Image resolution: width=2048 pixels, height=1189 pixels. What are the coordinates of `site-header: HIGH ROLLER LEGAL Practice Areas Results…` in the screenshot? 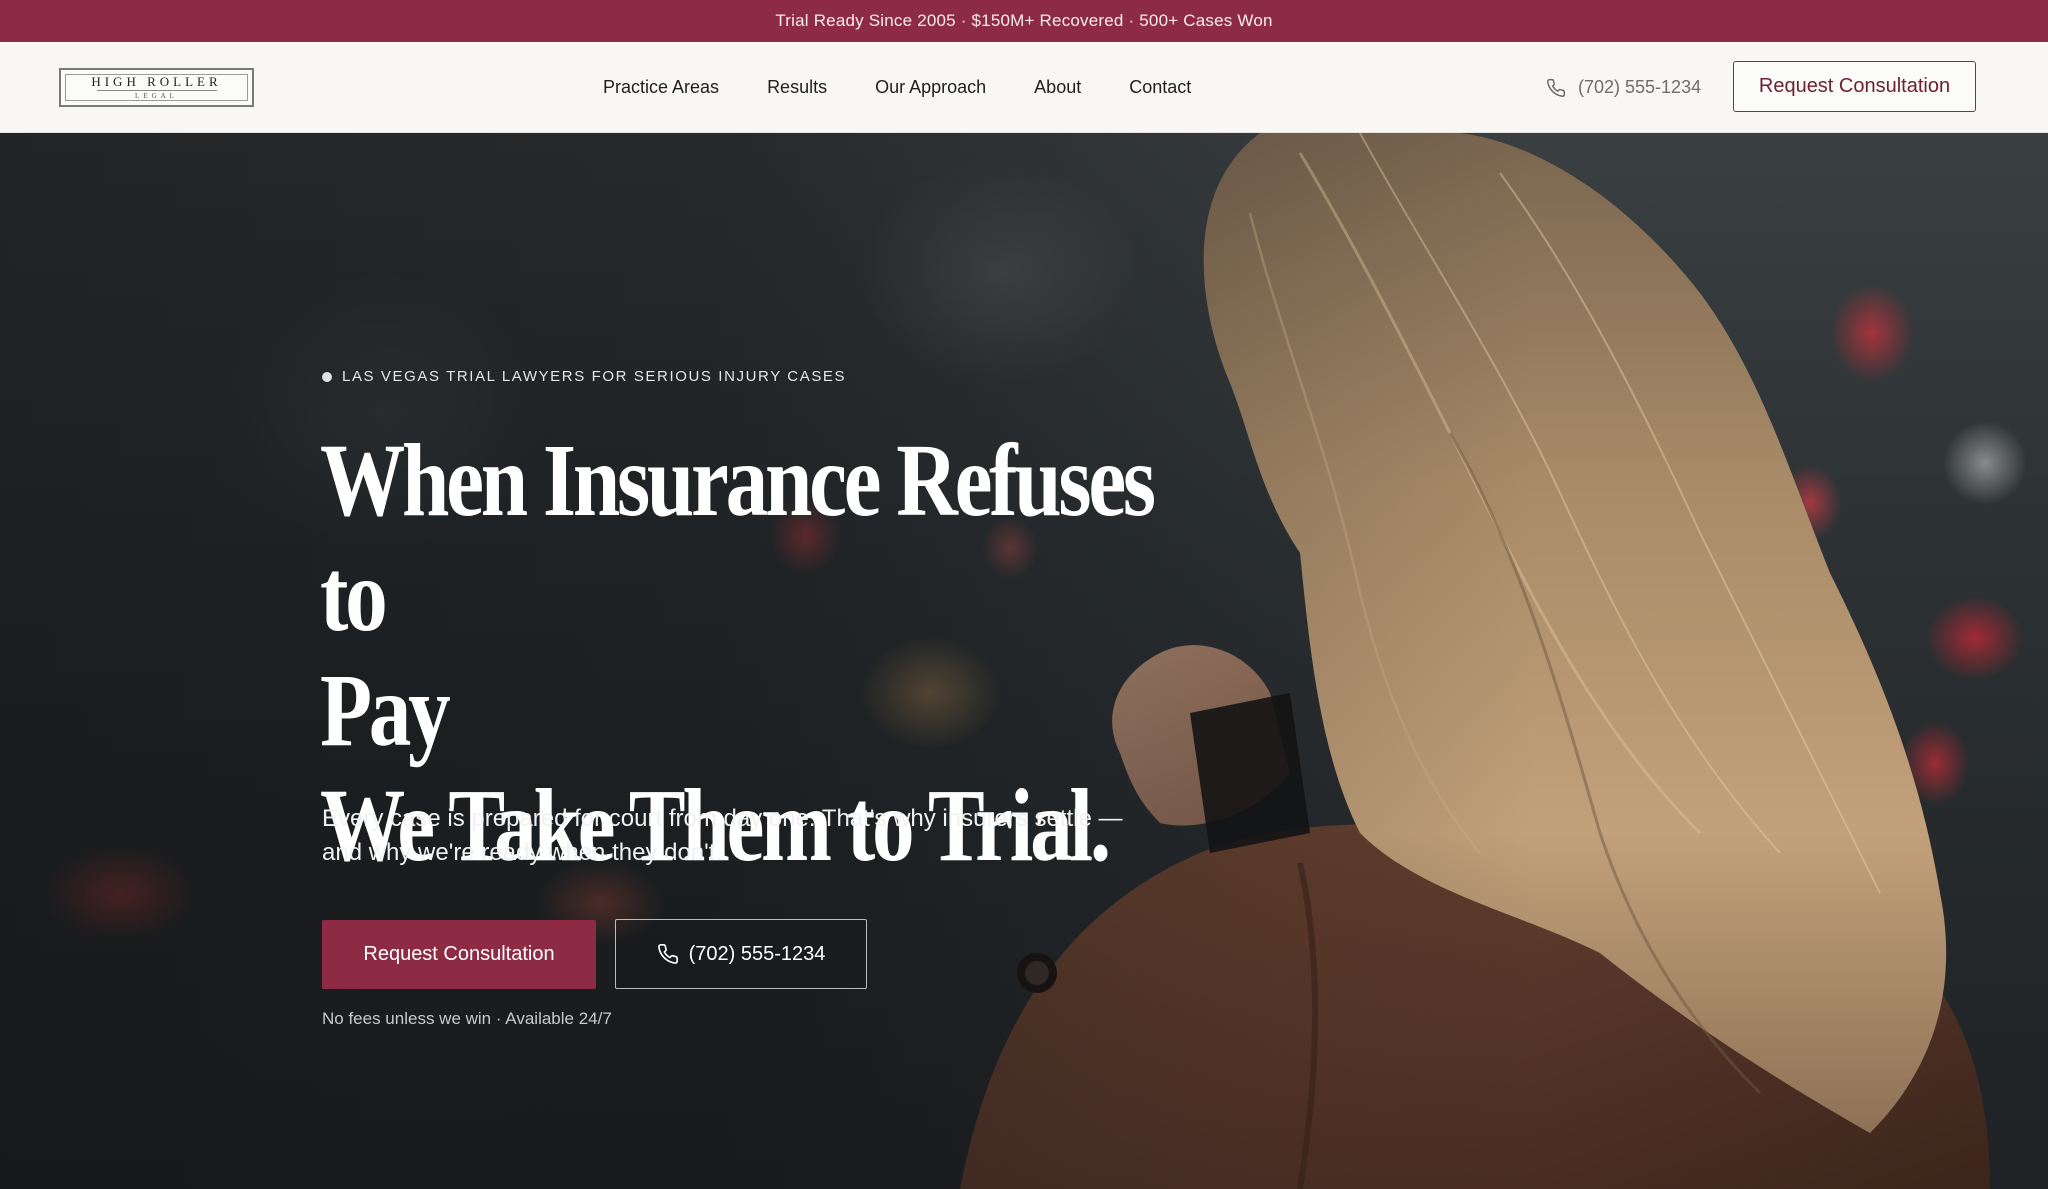 It's located at (1024, 87).